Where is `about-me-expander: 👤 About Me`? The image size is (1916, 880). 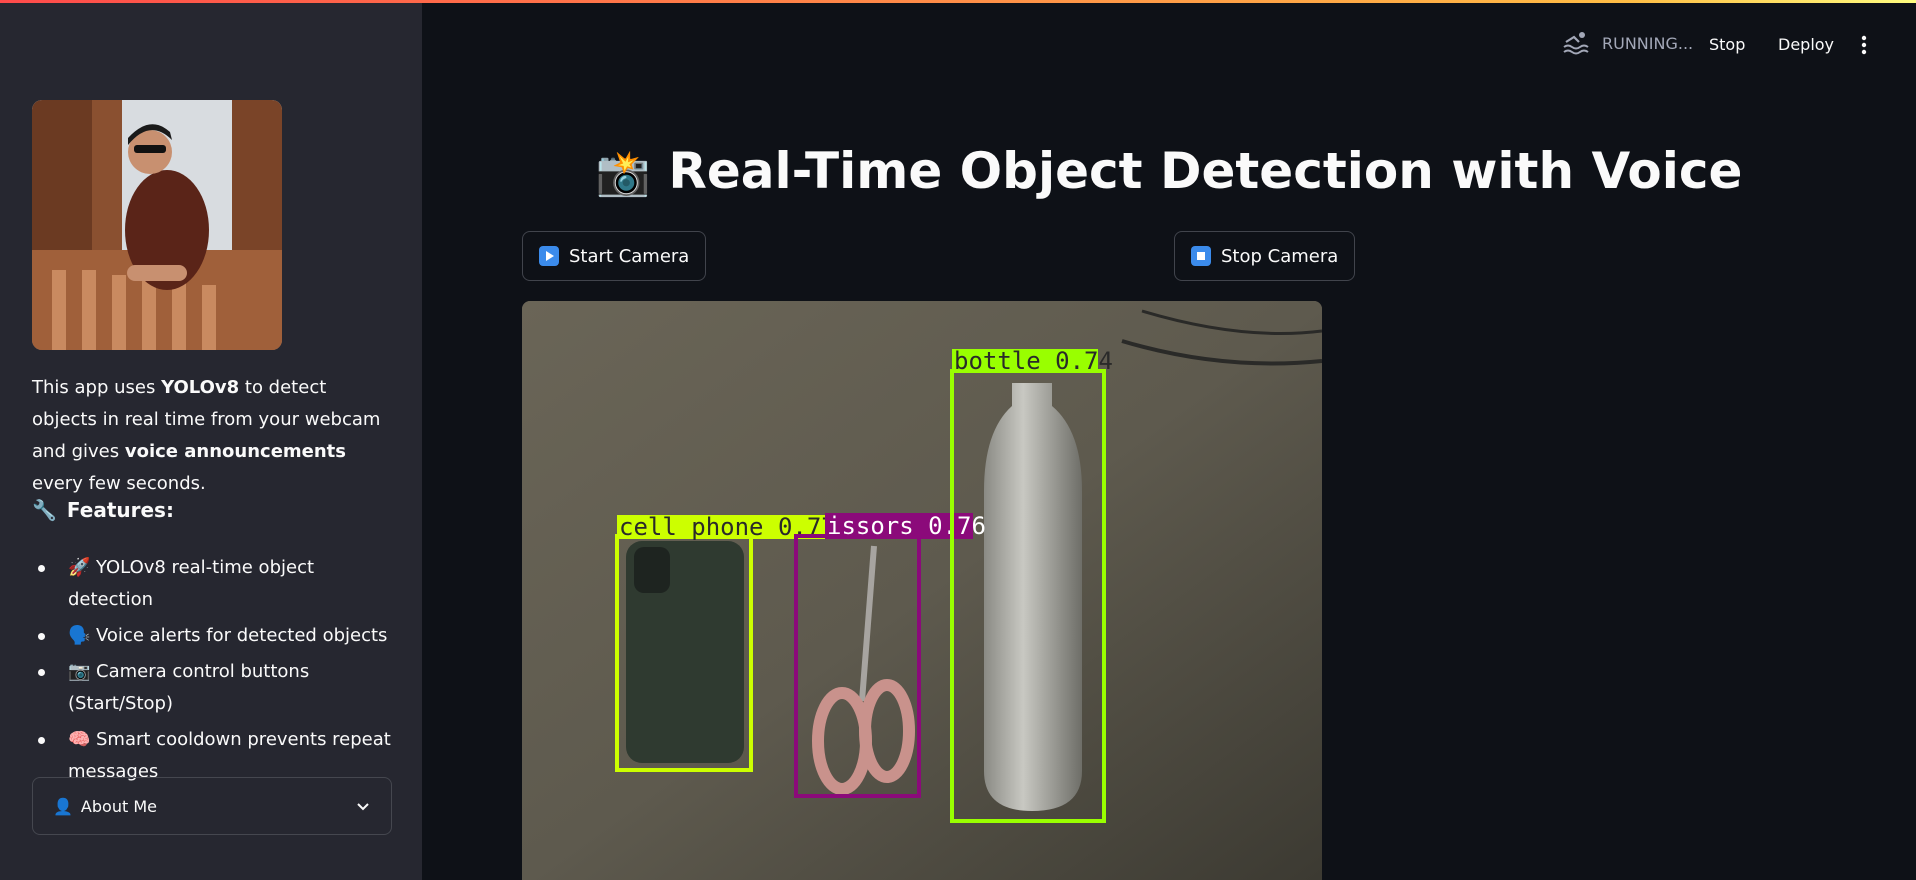 about-me-expander: 👤 About Me is located at coordinates (212, 806).